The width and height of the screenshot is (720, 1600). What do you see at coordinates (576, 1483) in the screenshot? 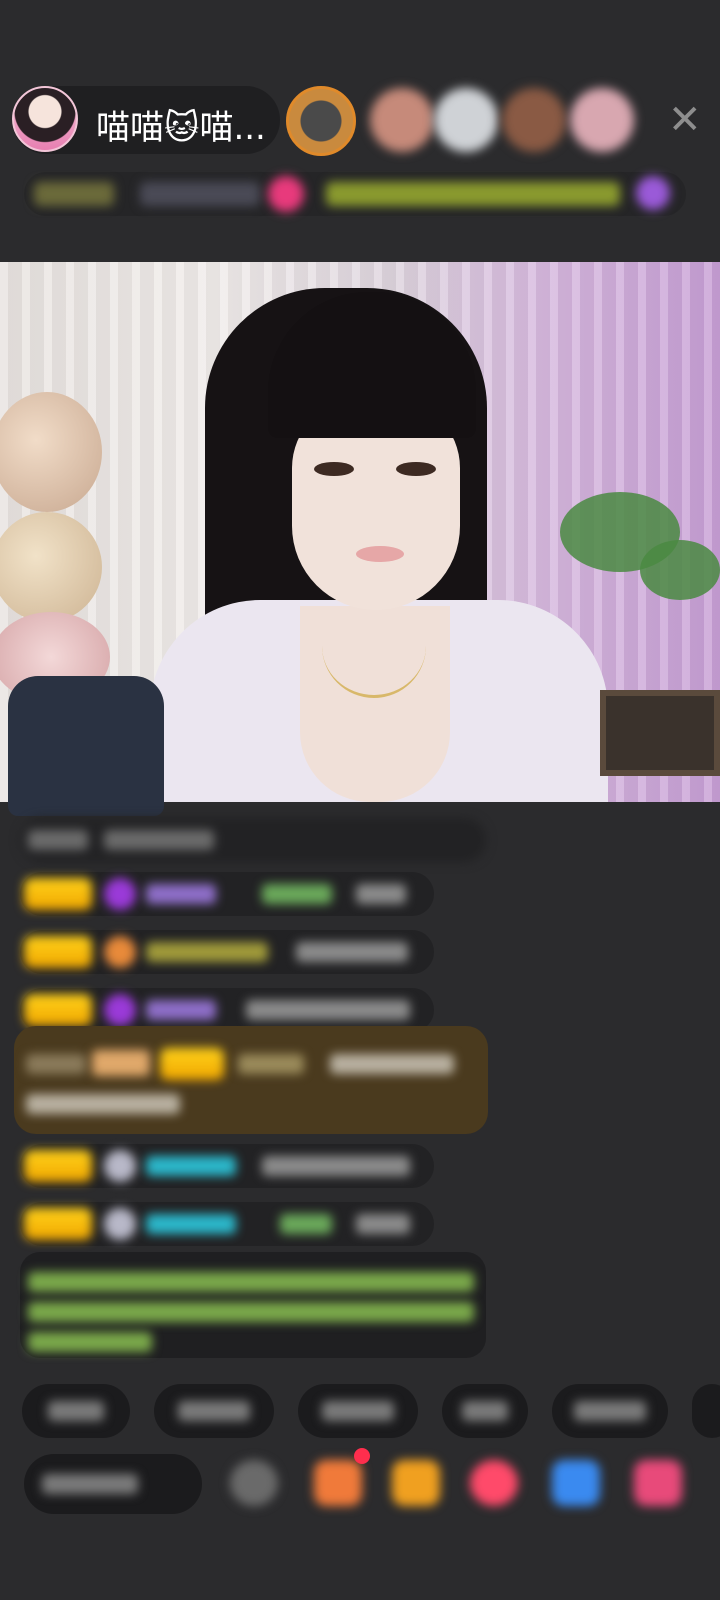
I see `game-icon` at bounding box center [576, 1483].